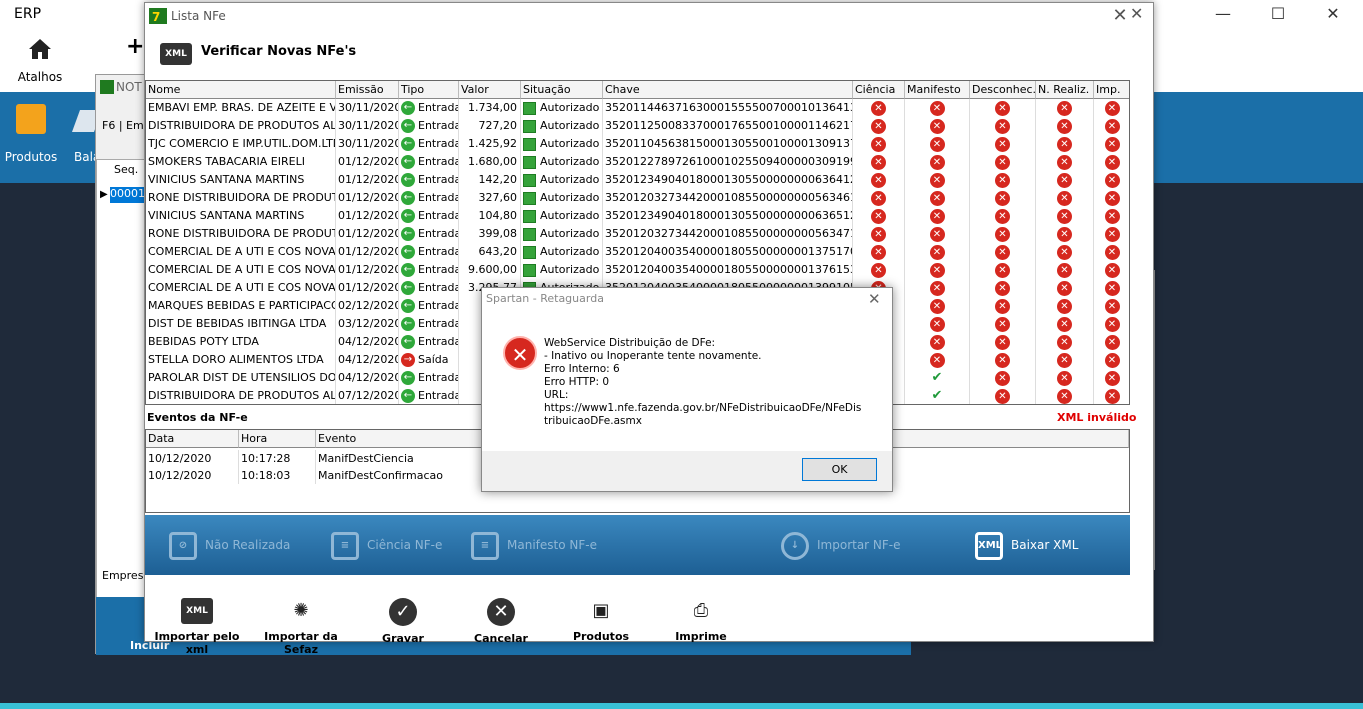 The image size is (1363, 709). What do you see at coordinates (1026, 545) in the screenshot?
I see `baixar-xml-button: XML Baixar XML` at bounding box center [1026, 545].